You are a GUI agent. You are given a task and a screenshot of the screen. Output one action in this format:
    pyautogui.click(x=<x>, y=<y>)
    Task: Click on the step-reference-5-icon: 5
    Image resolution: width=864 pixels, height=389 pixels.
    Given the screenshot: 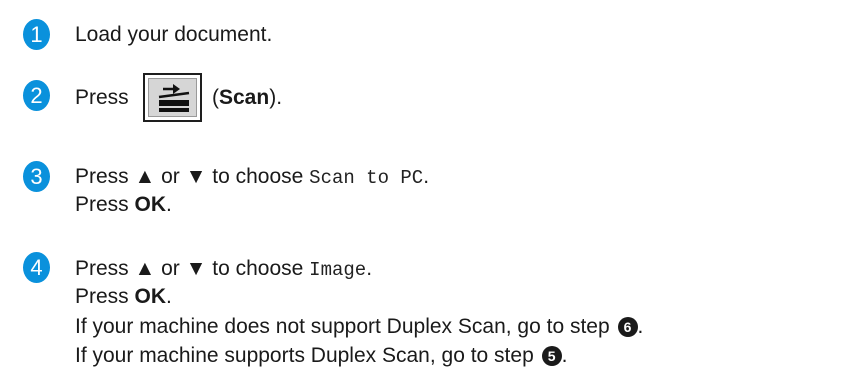 What is the action you would take?
    pyautogui.click(x=551, y=356)
    